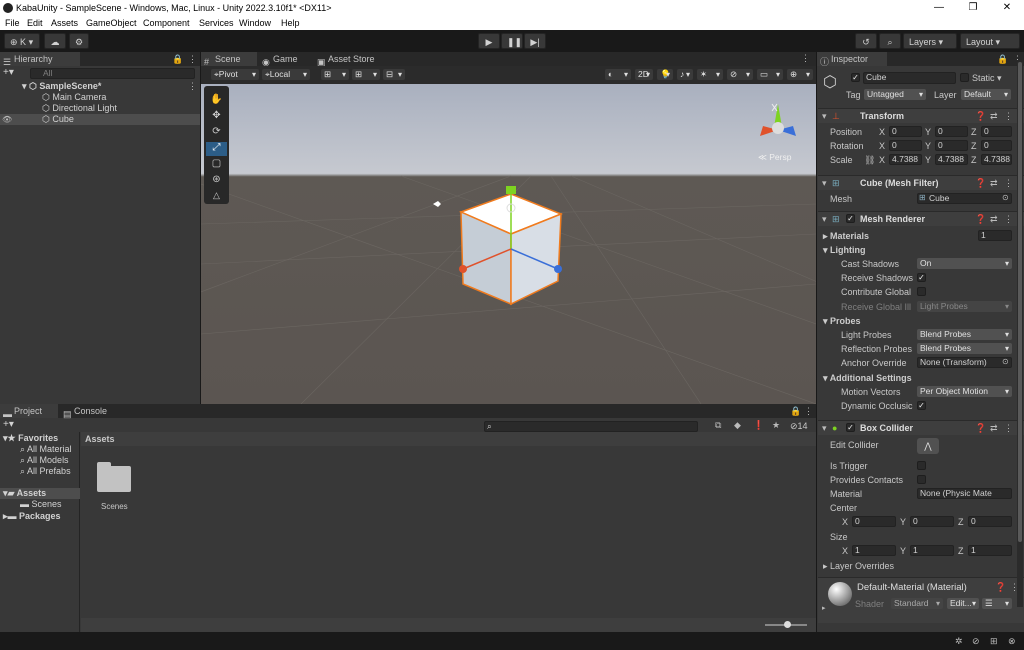  What do you see at coordinates (710, 74) in the screenshot?
I see `effects-dropdown: ✶` at bounding box center [710, 74].